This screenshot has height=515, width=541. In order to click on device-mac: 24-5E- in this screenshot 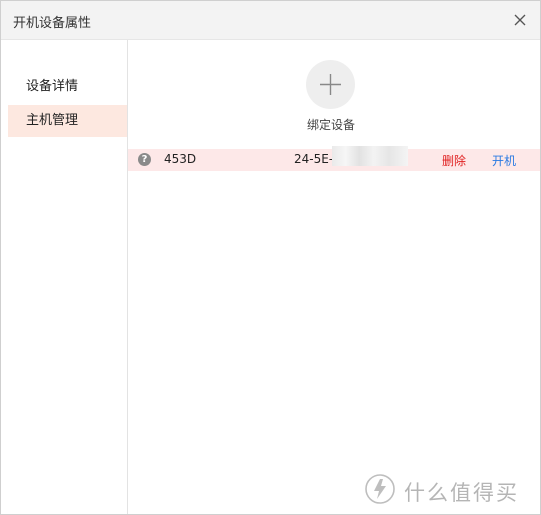, I will do `click(314, 159)`.